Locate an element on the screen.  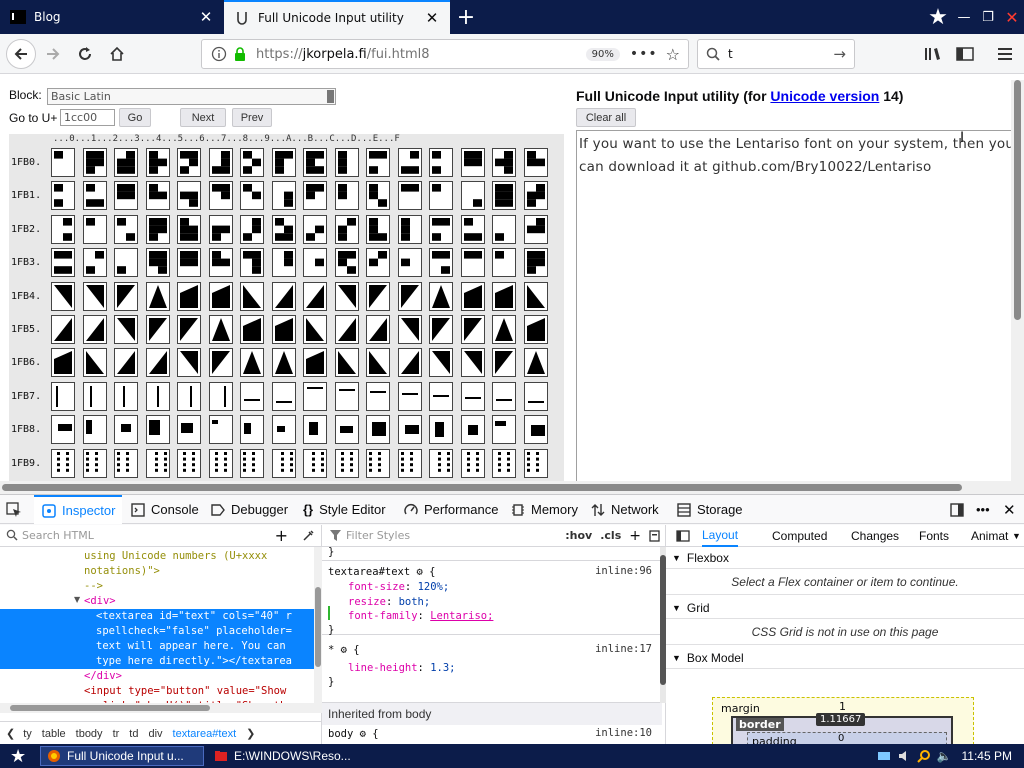
box-model-diagram: margin 1 border padding 0 1.11667 is located at coordinates (843, 729).